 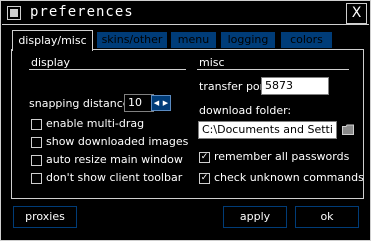 I want to click on tab-logging: logging, so click(x=248, y=40).